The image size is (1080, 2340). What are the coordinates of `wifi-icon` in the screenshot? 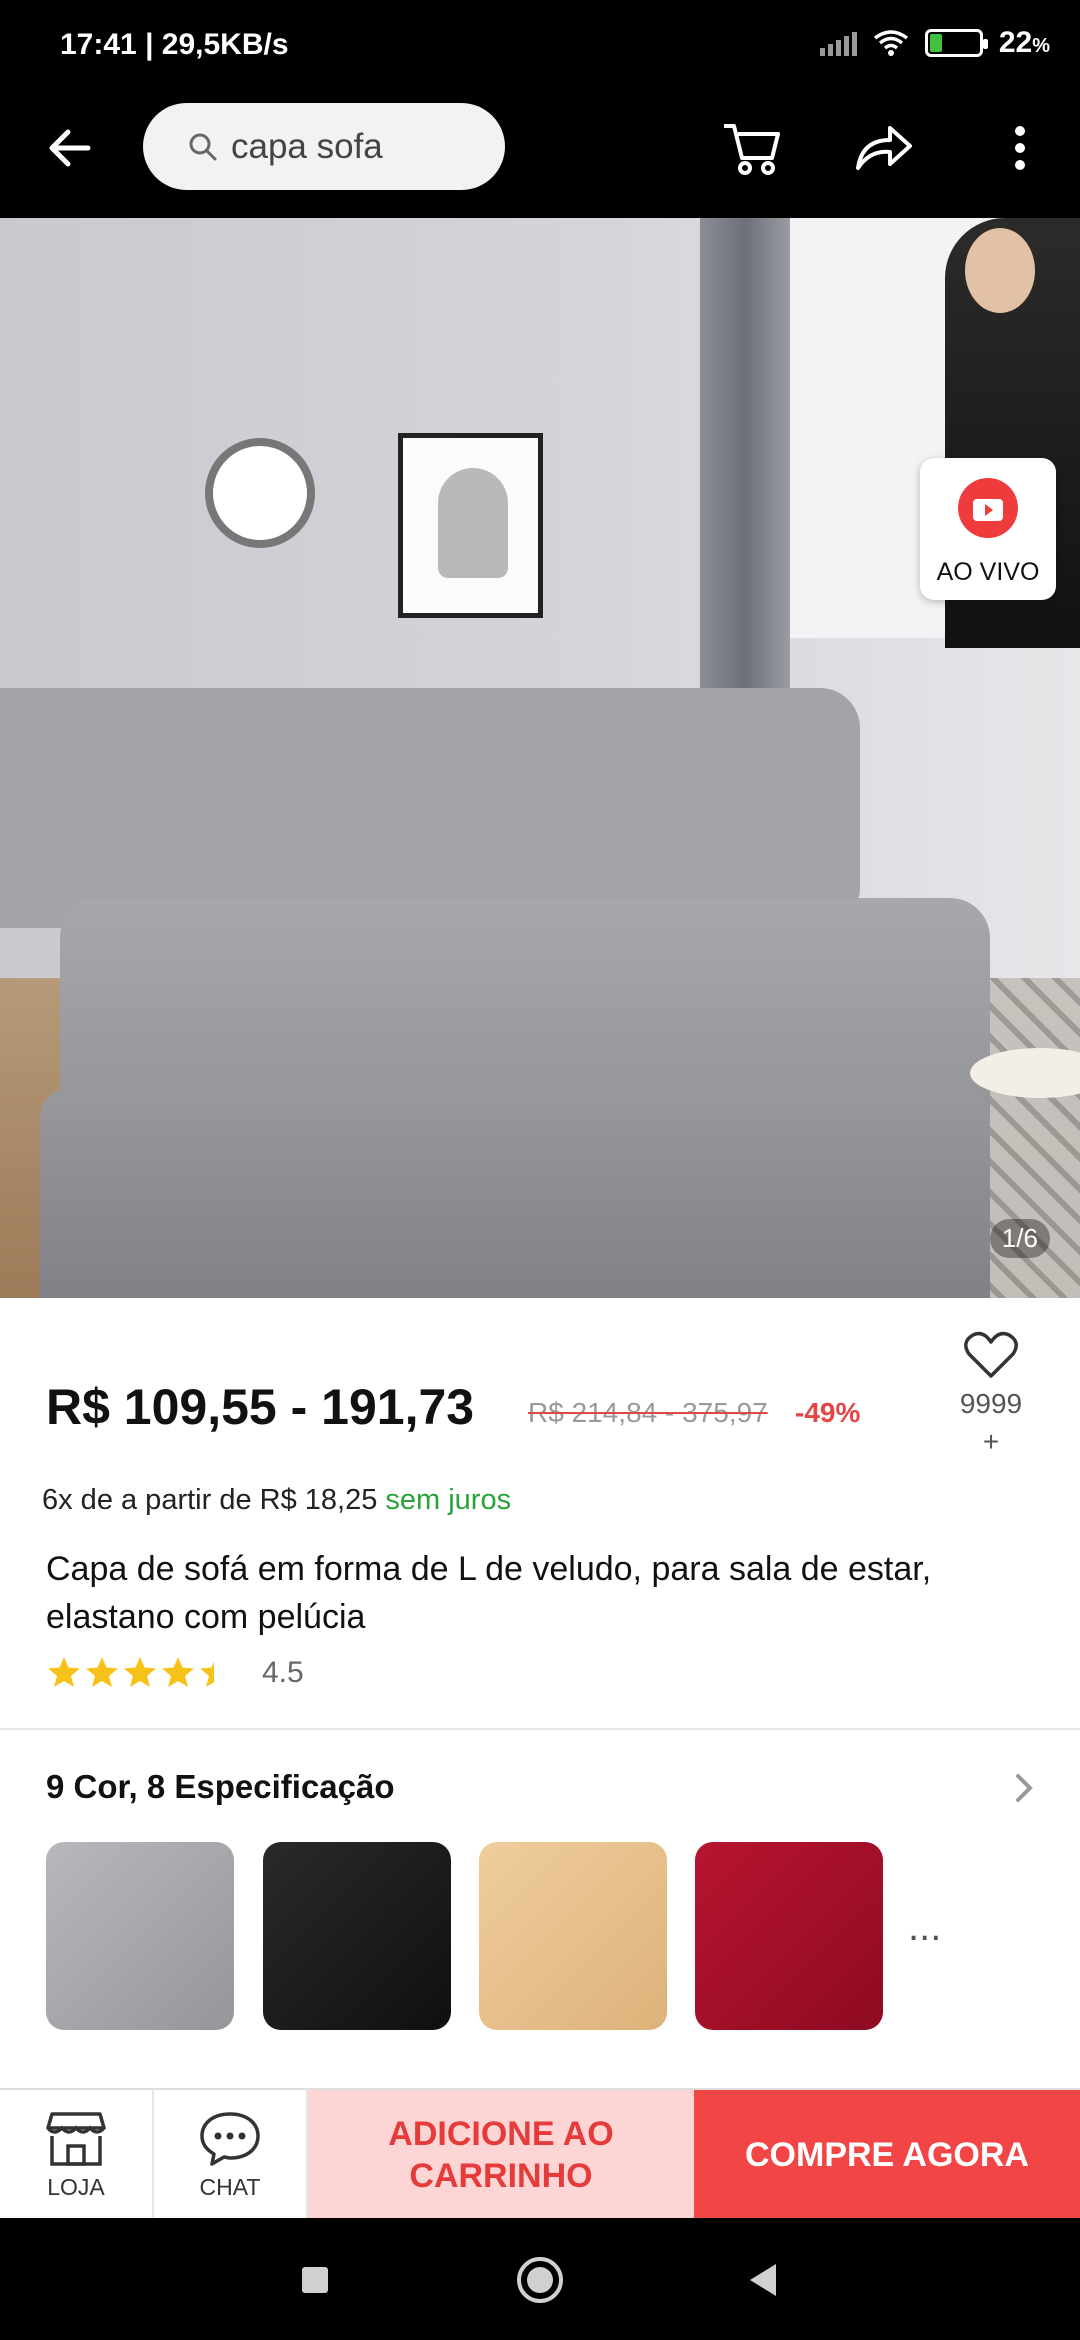 It's located at (890, 43).